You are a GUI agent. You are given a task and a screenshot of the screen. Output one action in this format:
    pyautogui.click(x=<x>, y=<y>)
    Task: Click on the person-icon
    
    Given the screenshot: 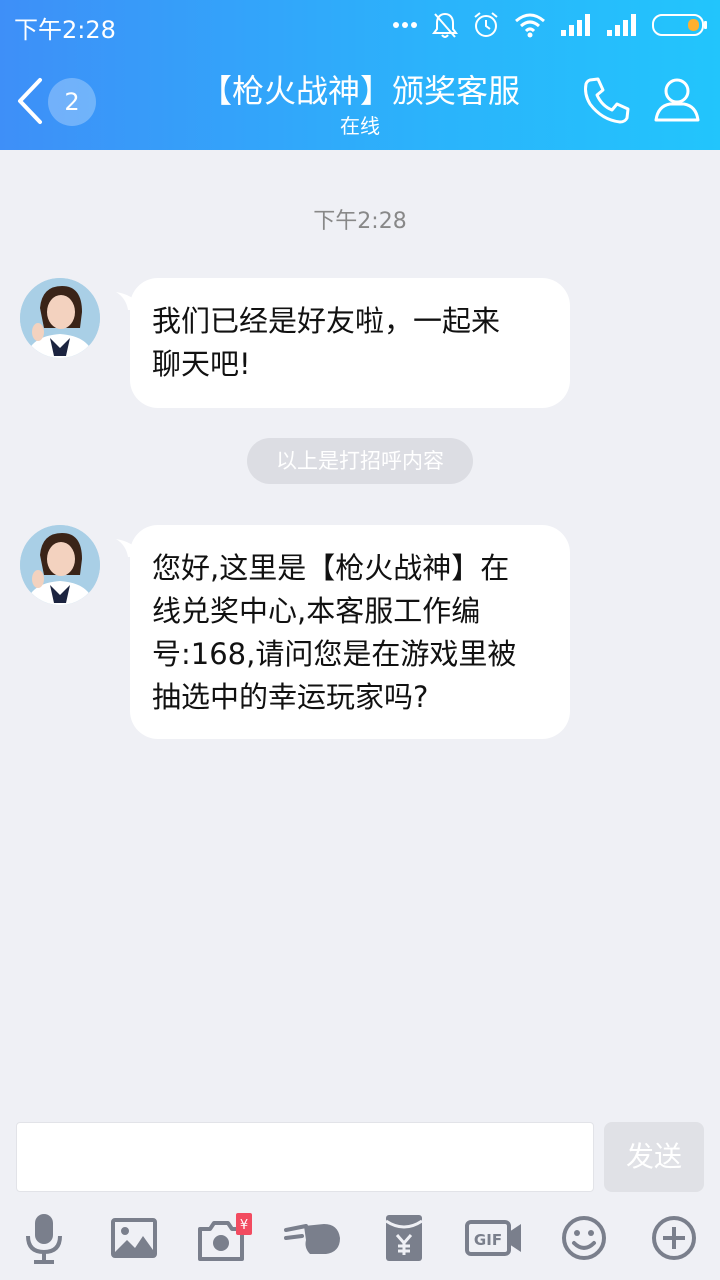 What is the action you would take?
    pyautogui.click(x=677, y=100)
    